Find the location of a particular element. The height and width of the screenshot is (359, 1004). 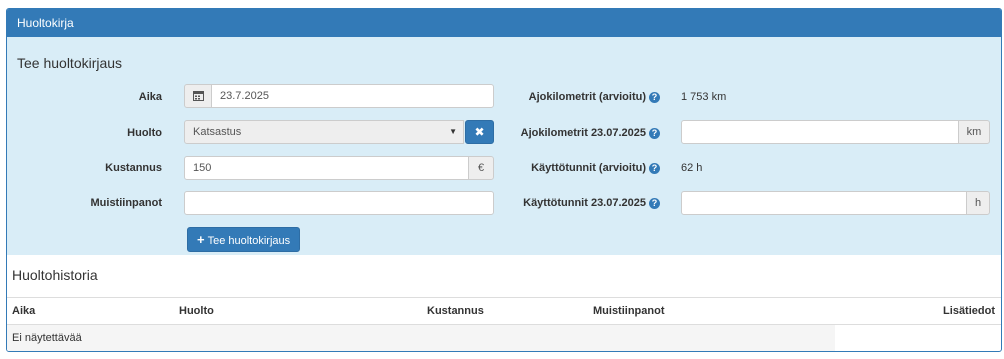

km-date-label-text: Ajokilometrit 23.07.2025 is located at coordinates (583, 133).